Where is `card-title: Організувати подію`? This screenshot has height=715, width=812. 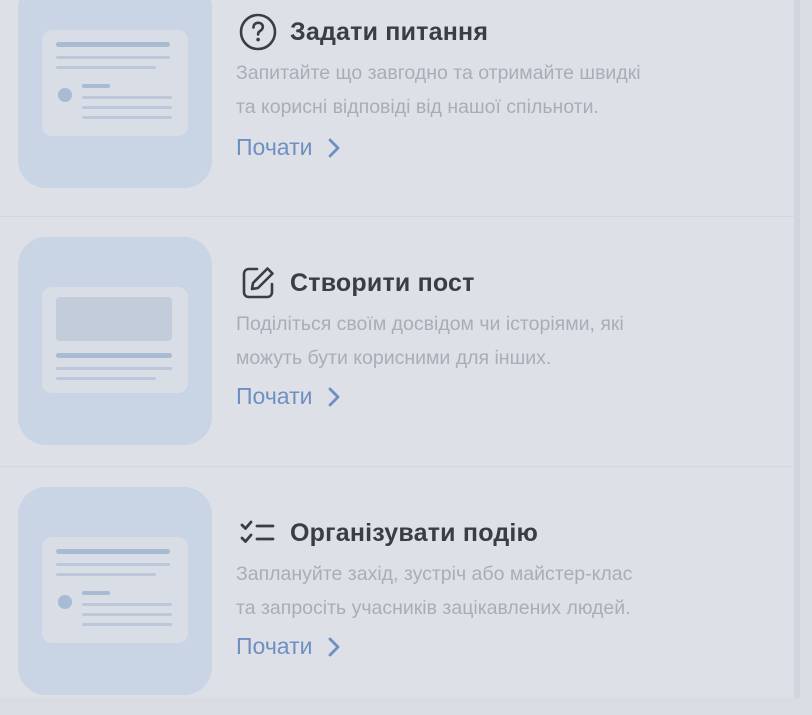 card-title: Організувати подію is located at coordinates (388, 533).